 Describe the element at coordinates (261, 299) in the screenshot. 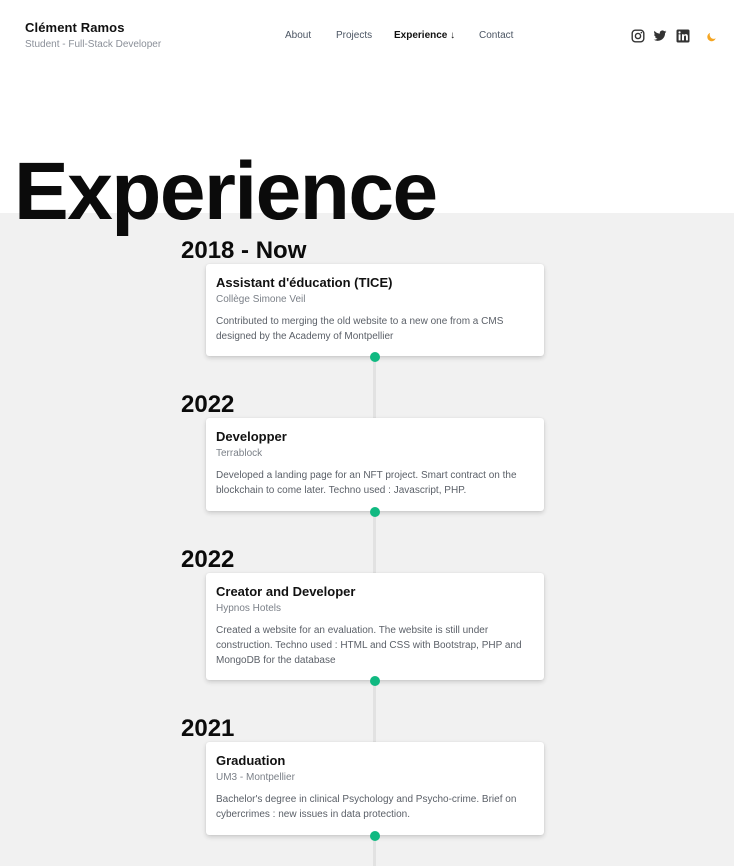

I see `experience-organization: Collège Simone Veil` at that location.